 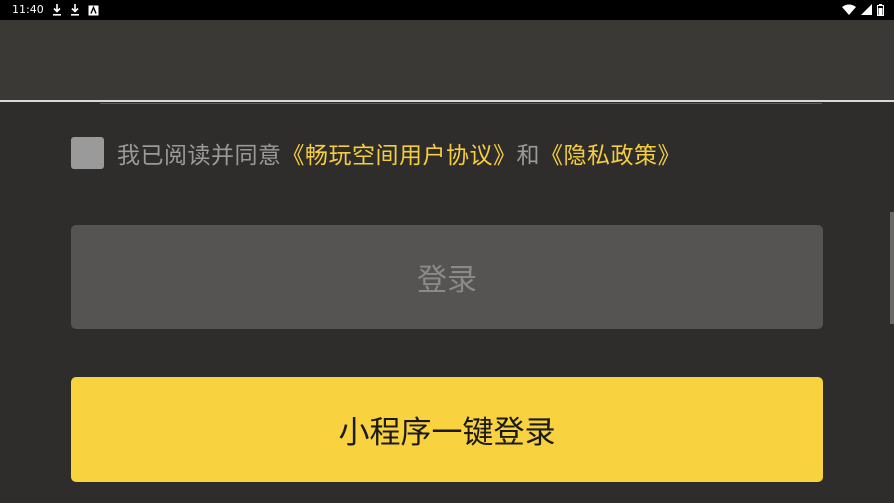 I want to click on agreement-conjunction: 和, so click(x=528, y=156).